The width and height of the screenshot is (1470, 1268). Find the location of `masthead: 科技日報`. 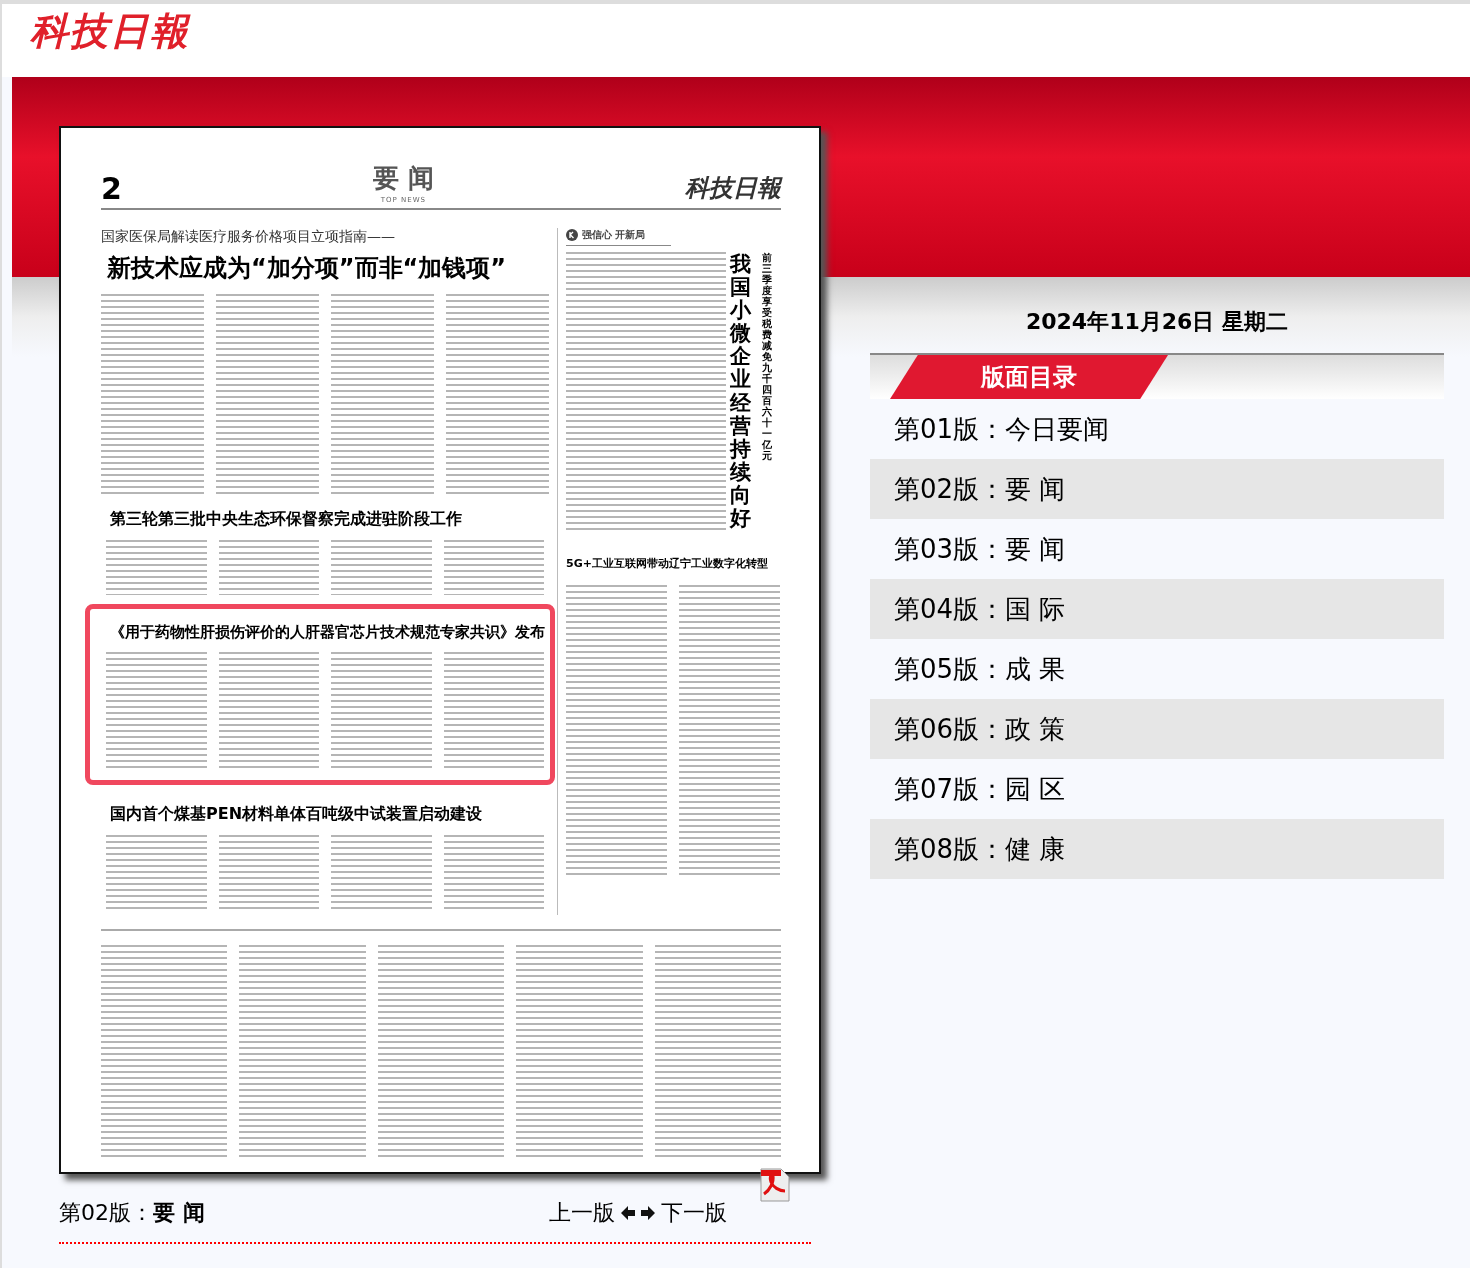

masthead: 科技日報 is located at coordinates (733, 188).